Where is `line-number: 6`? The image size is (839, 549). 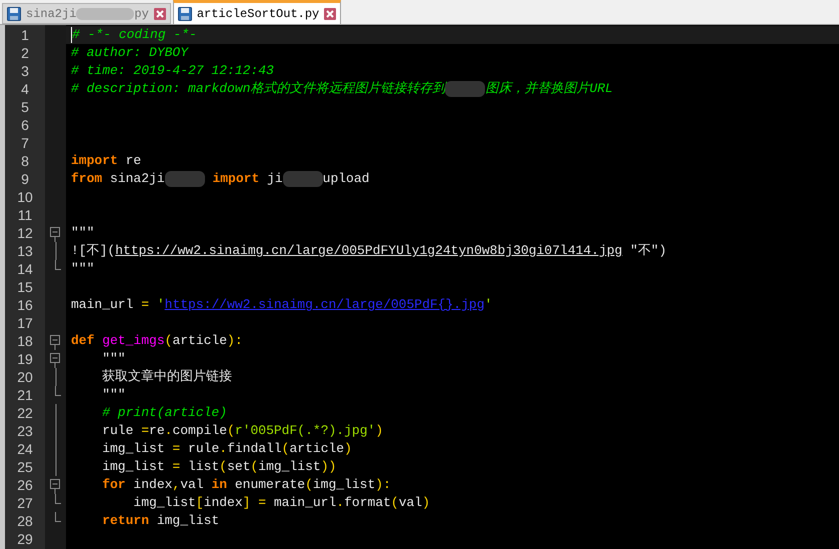
line-number: 6 is located at coordinates (25, 125).